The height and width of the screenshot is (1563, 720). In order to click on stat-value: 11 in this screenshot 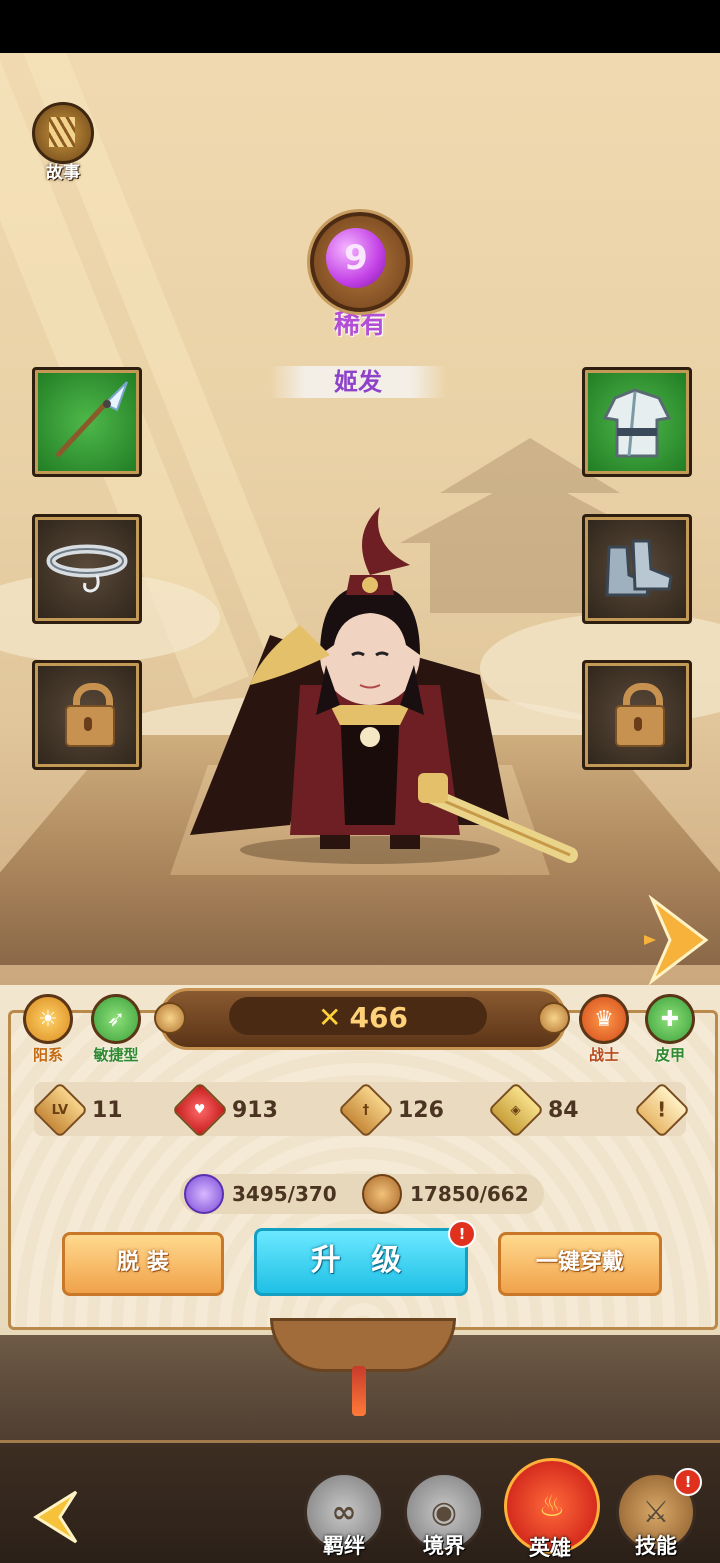, I will do `click(107, 1110)`.